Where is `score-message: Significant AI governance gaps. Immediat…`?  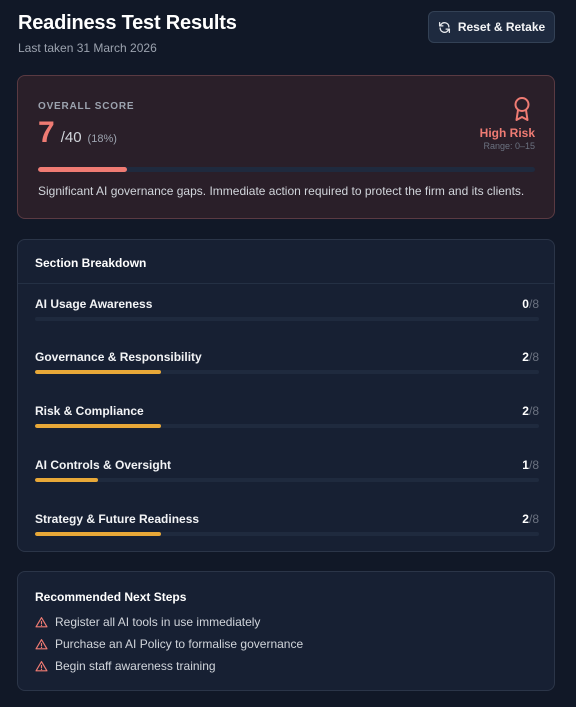
score-message: Significant AI governance gaps. Immediat… is located at coordinates (281, 191).